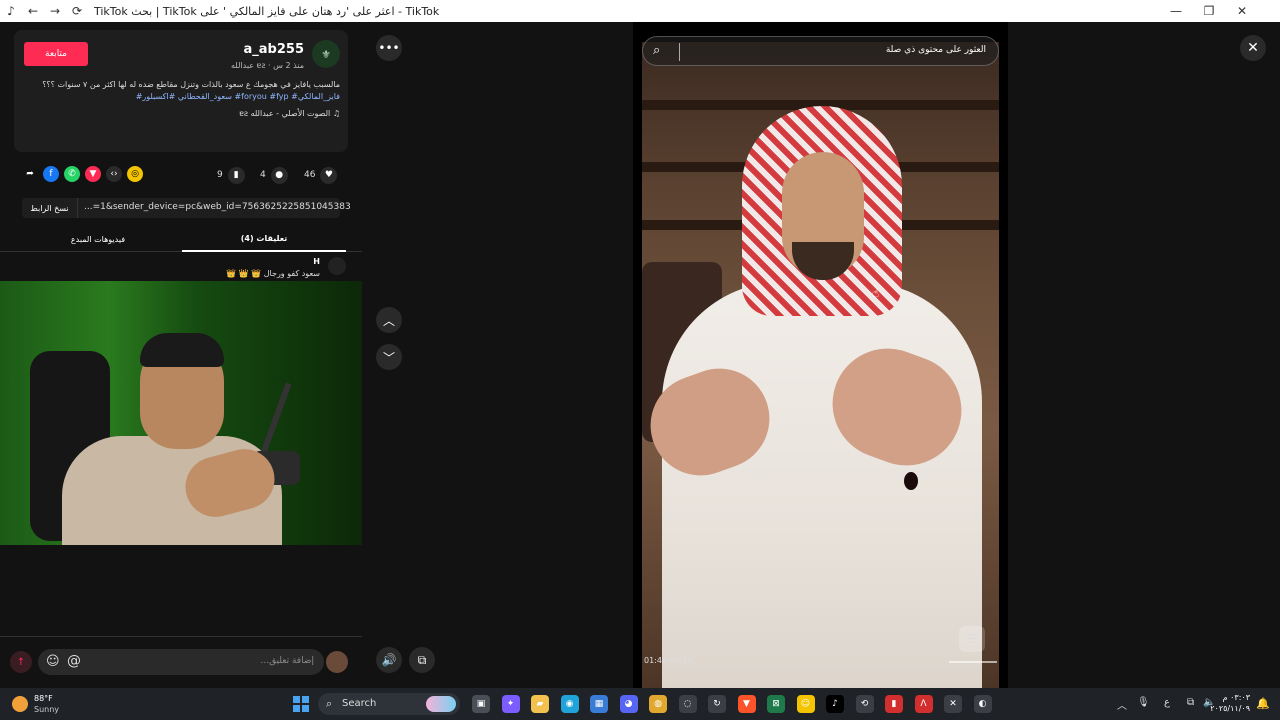 Image resolution: width=1280 pixels, height=720 pixels. I want to click on comment-item: H سعود كفو ورجال 👑 👑 👑, so click(181, 269).